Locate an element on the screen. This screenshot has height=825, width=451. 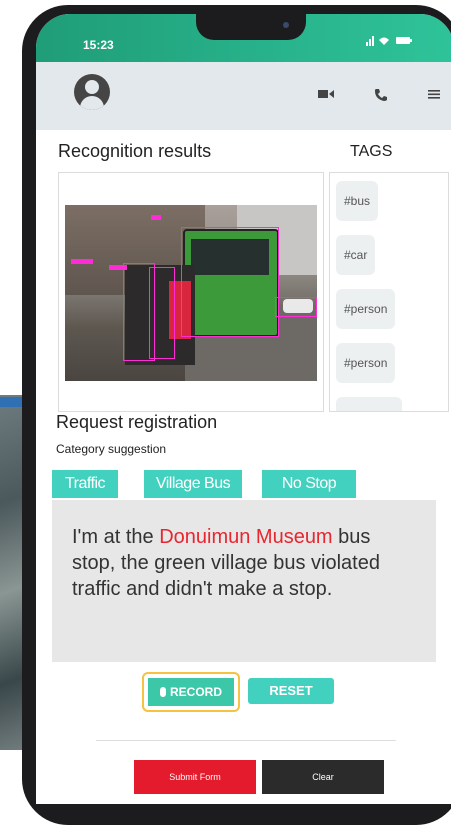
category-chip-traffic: Traffic is located at coordinates (85, 484).